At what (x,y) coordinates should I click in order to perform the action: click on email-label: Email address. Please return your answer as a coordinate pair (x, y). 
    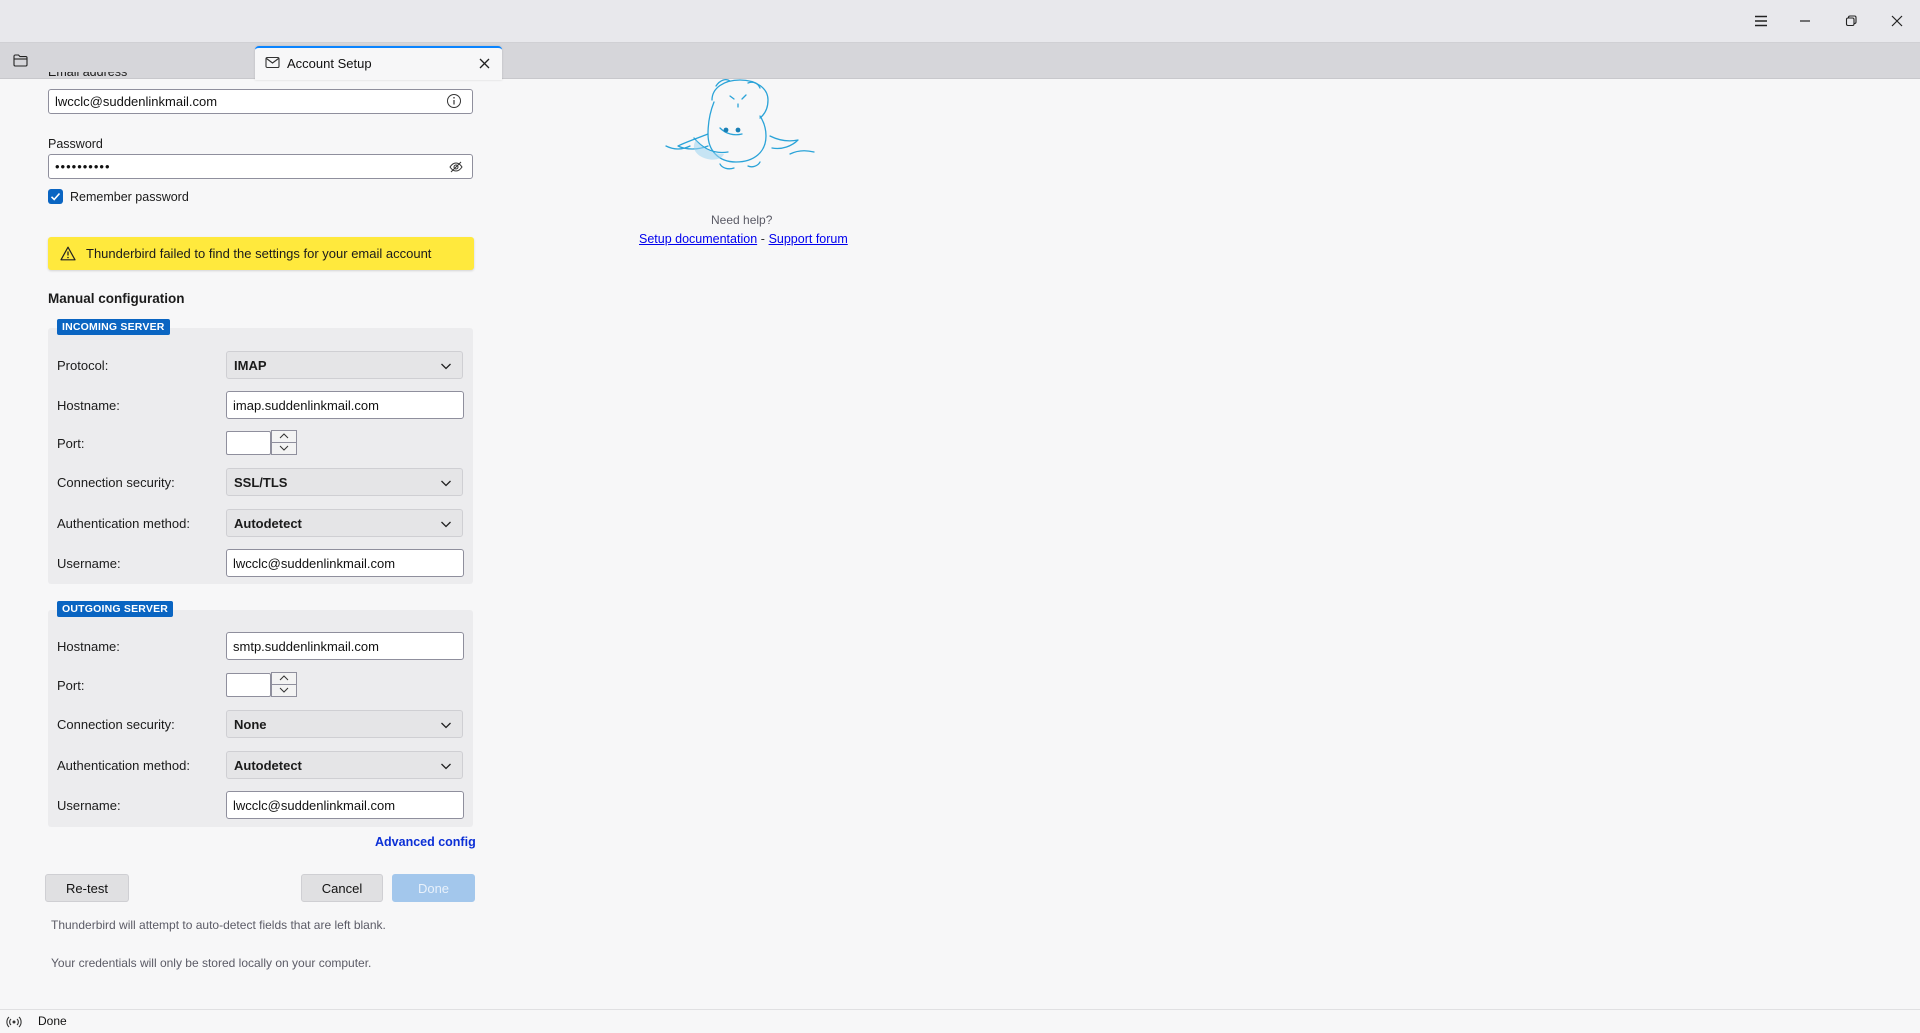
    Looking at the image, I should click on (87, 75).